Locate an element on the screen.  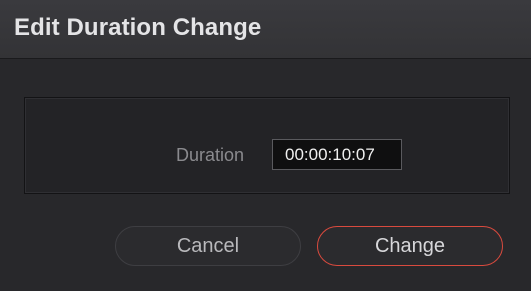
duration-input is located at coordinates (337, 154).